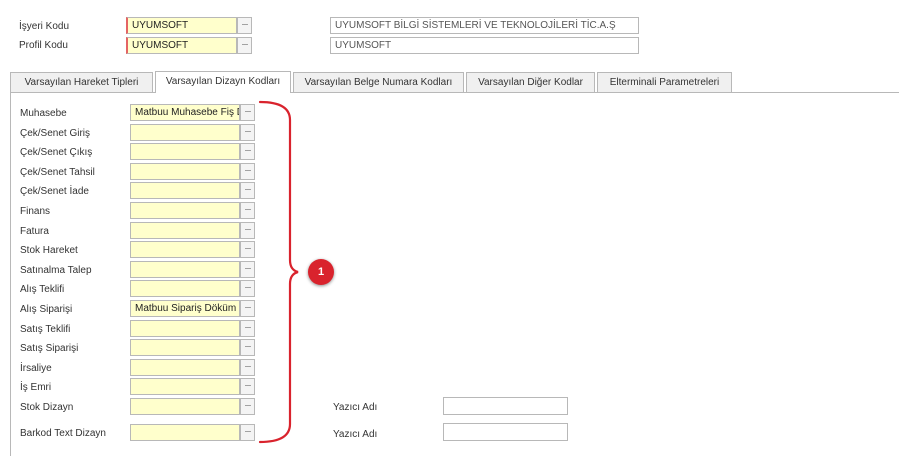  Describe the element at coordinates (56, 270) in the screenshot. I see `row-label-satinalma-talep: Satınalma Talep` at that location.